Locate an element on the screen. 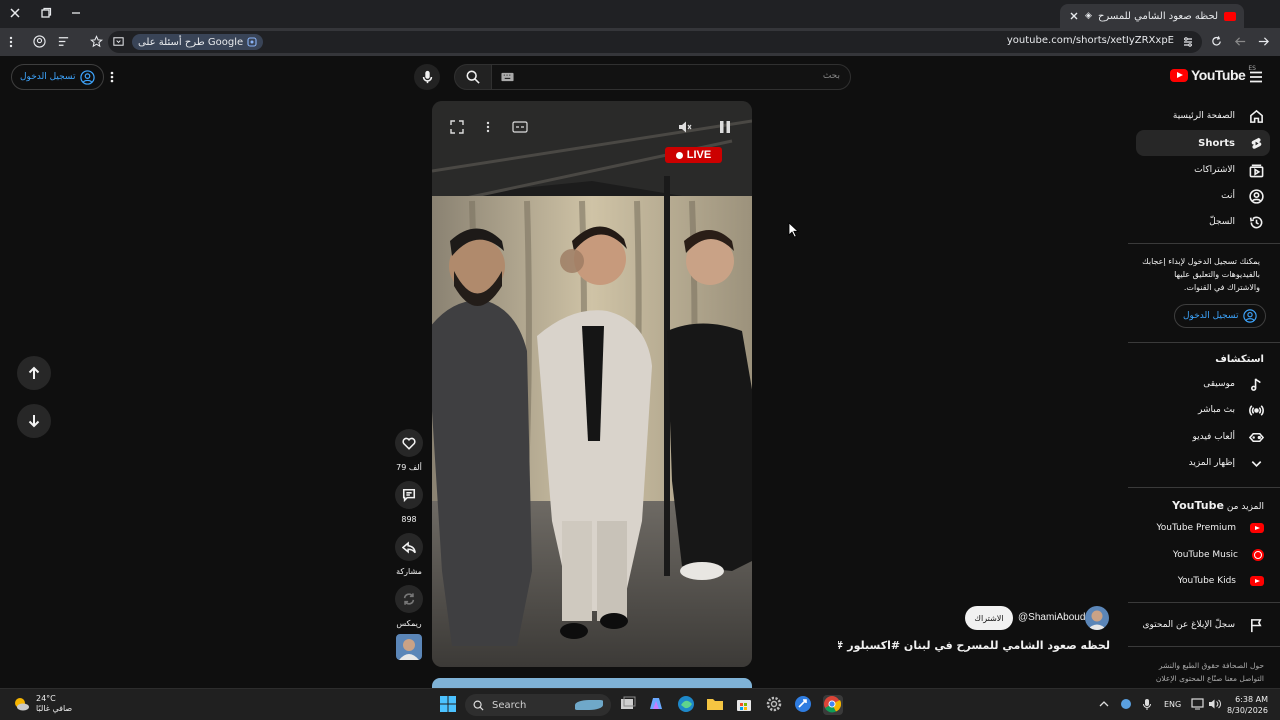 The image size is (1280, 720). sidebar-item-report-history: سجلّ الإبلاغ عن المحتوى is located at coordinates (1203, 625).